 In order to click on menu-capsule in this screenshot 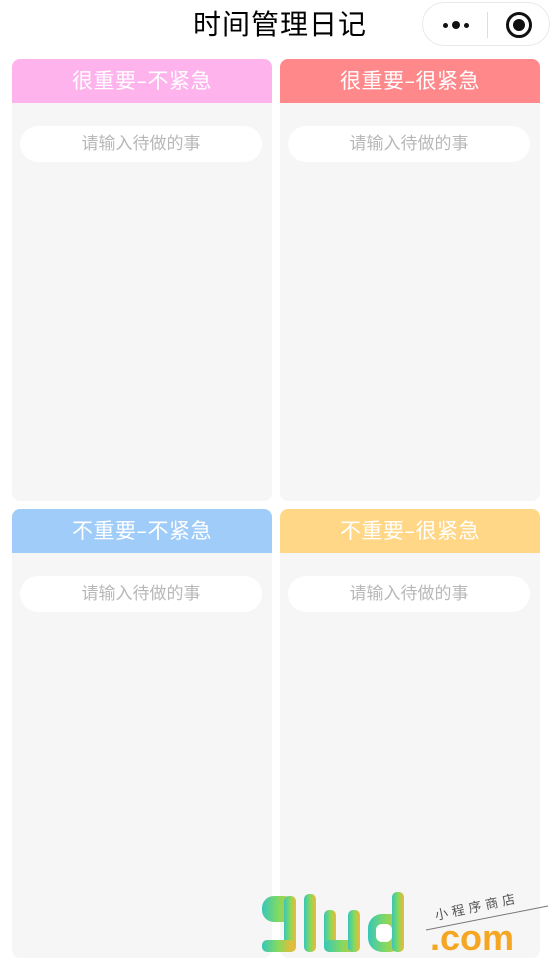, I will do `click(486, 24)`.